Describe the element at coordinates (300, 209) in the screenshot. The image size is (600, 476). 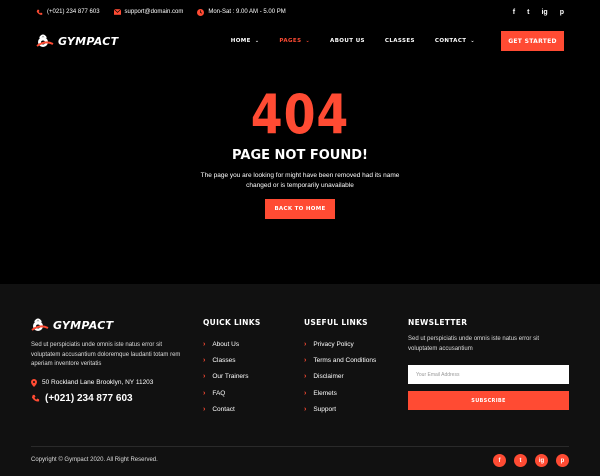
I see `back-to-home-button: BACK TO HOME` at that location.